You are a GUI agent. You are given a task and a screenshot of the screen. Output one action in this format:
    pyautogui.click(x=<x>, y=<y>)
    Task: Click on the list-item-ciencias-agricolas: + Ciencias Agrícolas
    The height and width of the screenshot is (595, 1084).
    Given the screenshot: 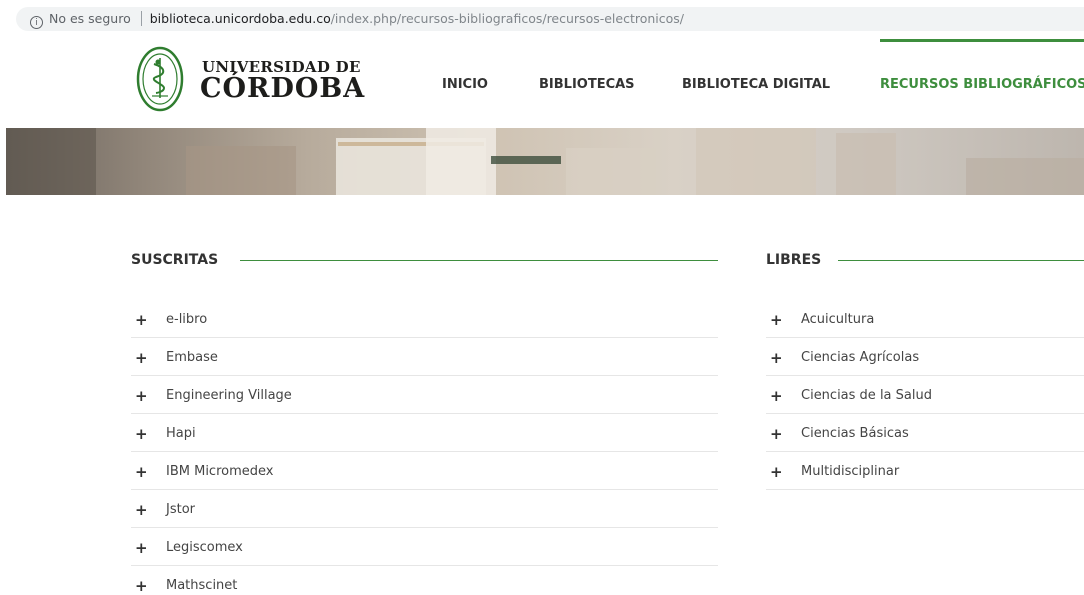 What is the action you would take?
    pyautogui.click(x=925, y=357)
    